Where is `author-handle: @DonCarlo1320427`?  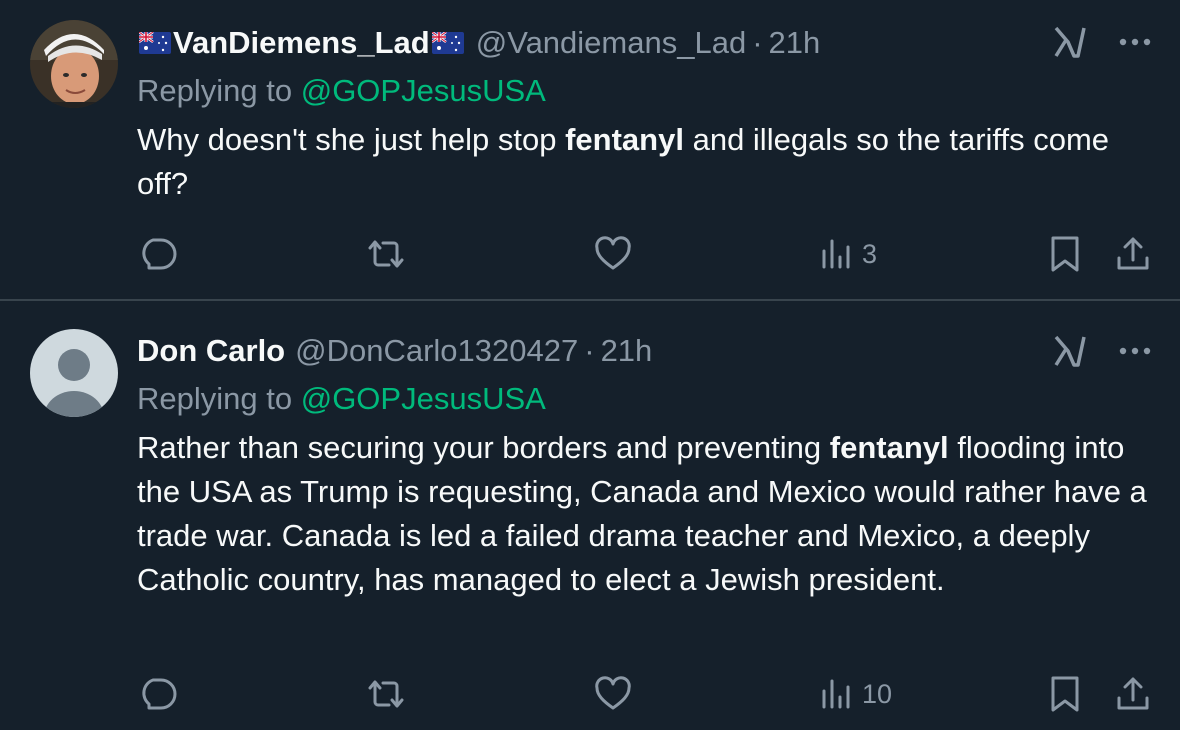
author-handle: @DonCarlo1320427 is located at coordinates (436, 351).